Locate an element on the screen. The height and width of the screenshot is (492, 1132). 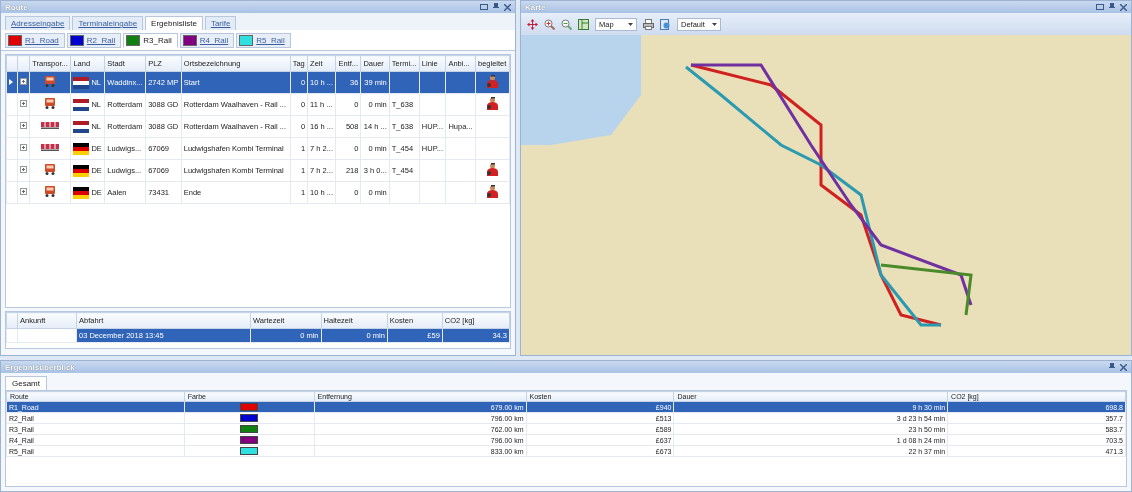
tab: Gesamt is located at coordinates (26, 383).